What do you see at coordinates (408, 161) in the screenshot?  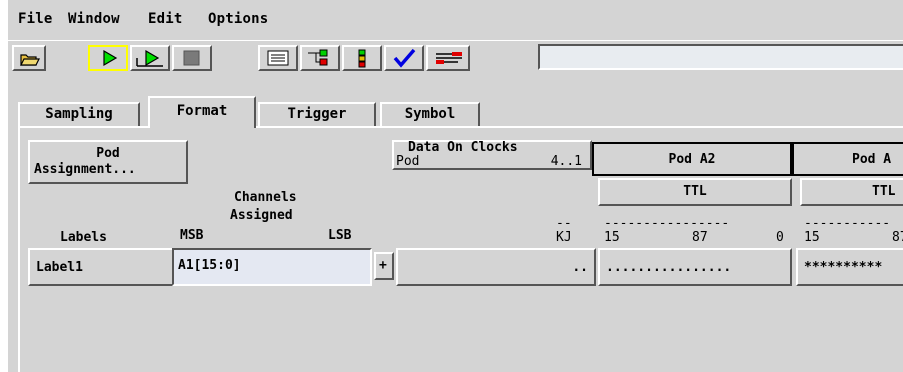 I see `data-on-clocks-pod: Pod` at bounding box center [408, 161].